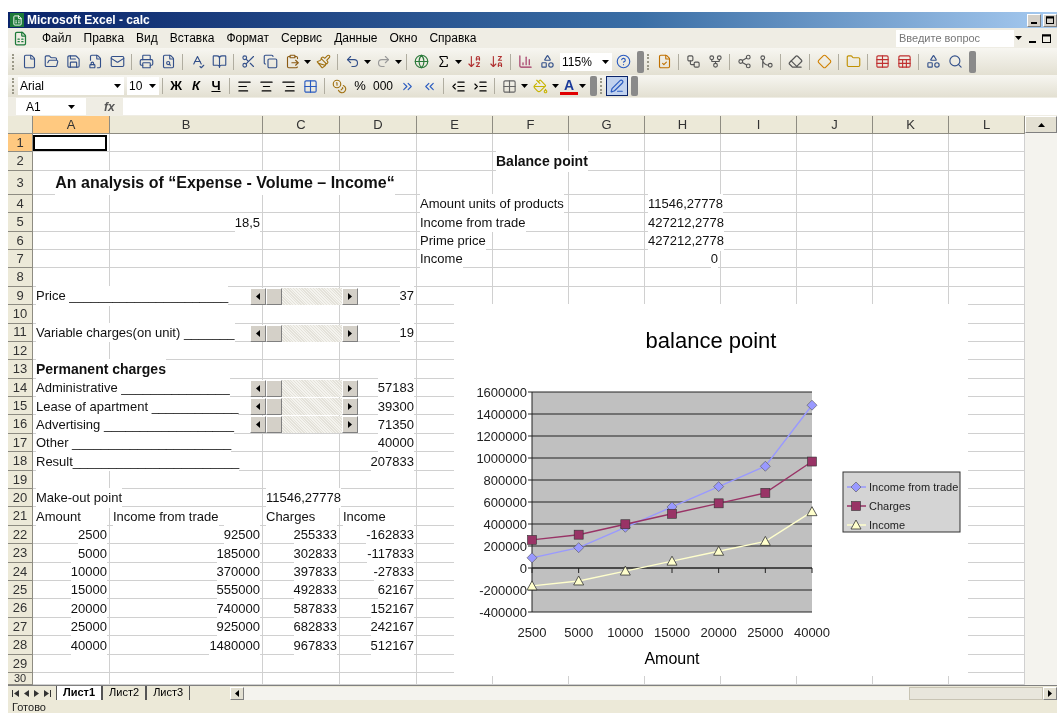 The width and height of the screenshot is (1057, 713). Describe the element at coordinates (36, 693) in the screenshot. I see `next-sheet-icon` at that location.